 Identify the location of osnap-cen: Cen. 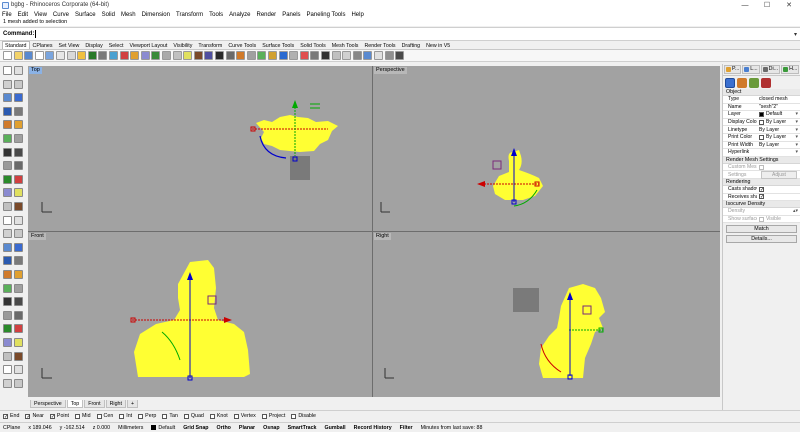
(104, 416).